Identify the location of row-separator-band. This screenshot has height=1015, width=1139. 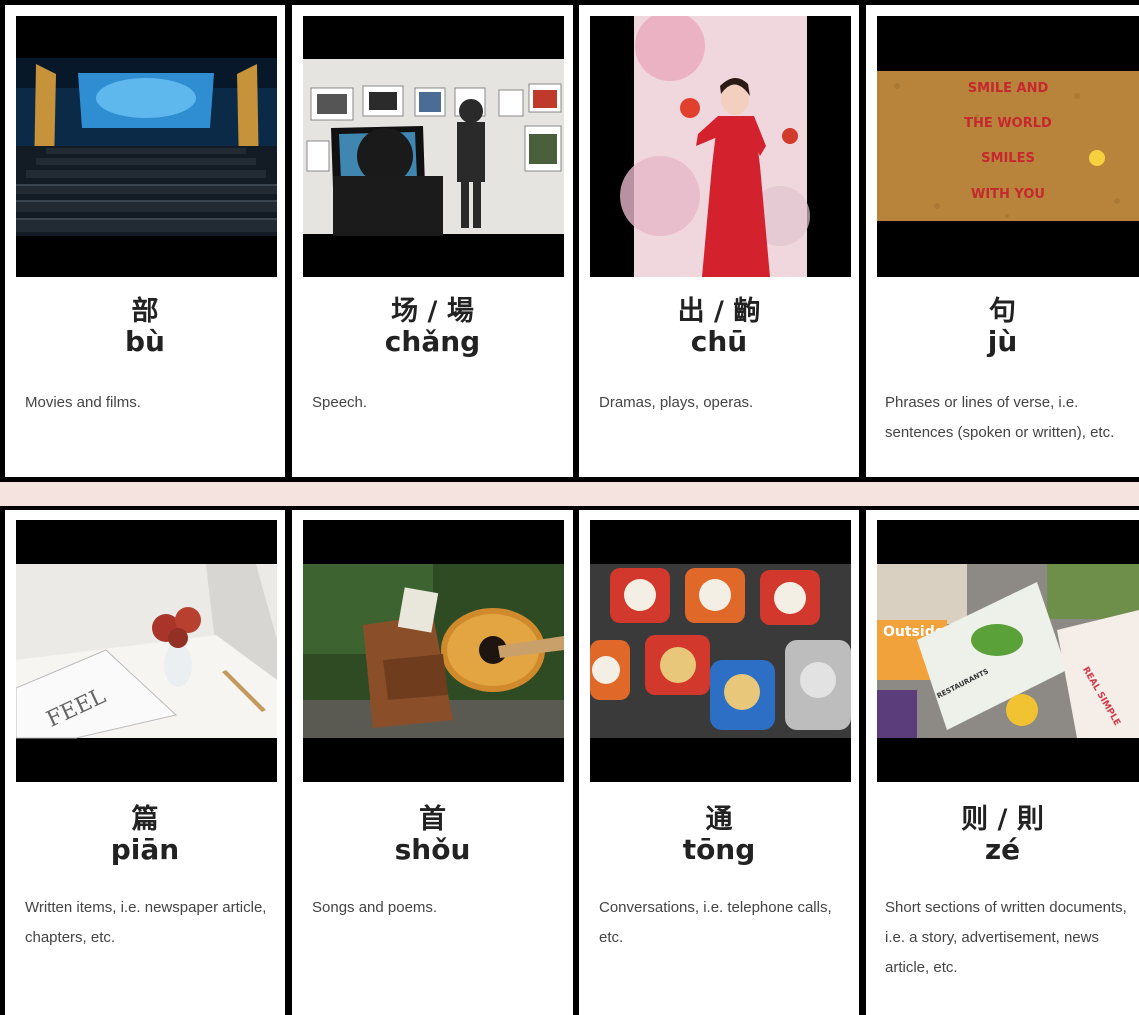
(569, 494).